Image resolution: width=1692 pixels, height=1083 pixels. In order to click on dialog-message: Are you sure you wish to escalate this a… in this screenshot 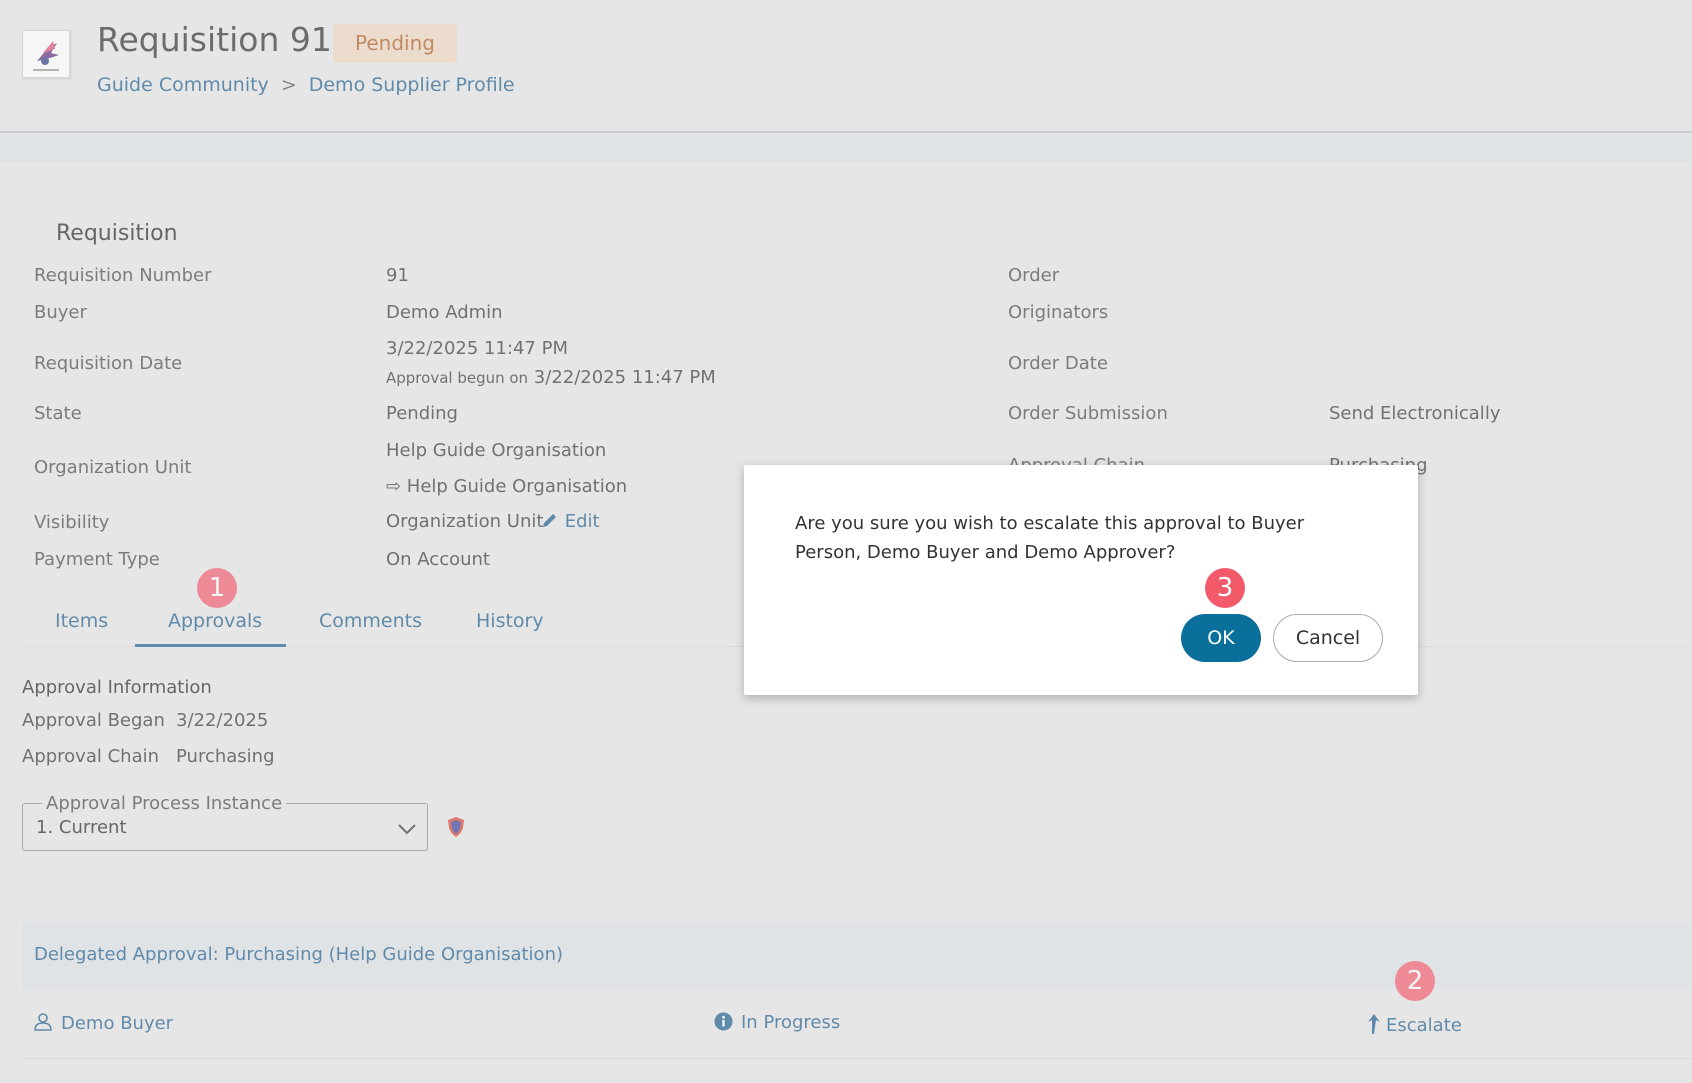, I will do `click(1050, 538)`.